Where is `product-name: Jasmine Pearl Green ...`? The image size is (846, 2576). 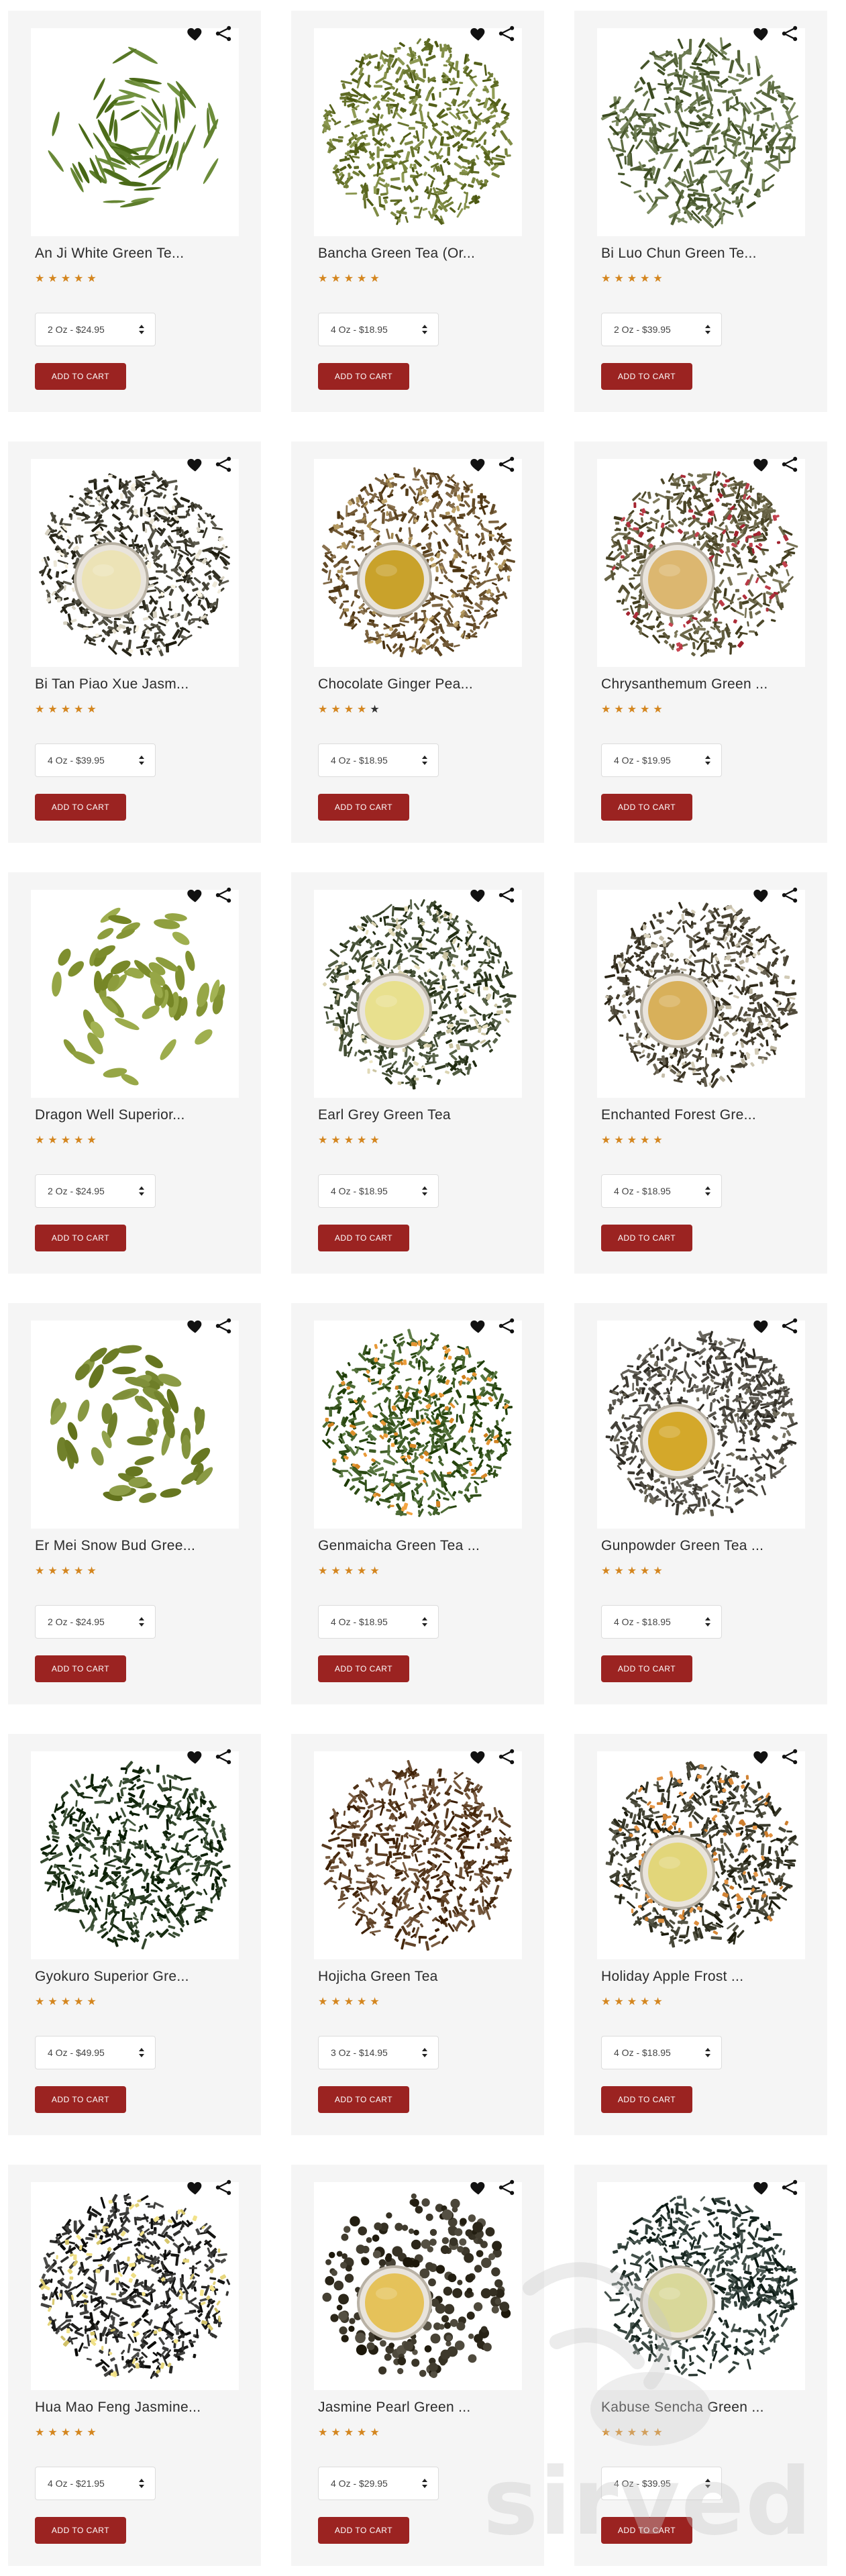
product-name: Jasmine Pearl Green ... is located at coordinates (422, 2408).